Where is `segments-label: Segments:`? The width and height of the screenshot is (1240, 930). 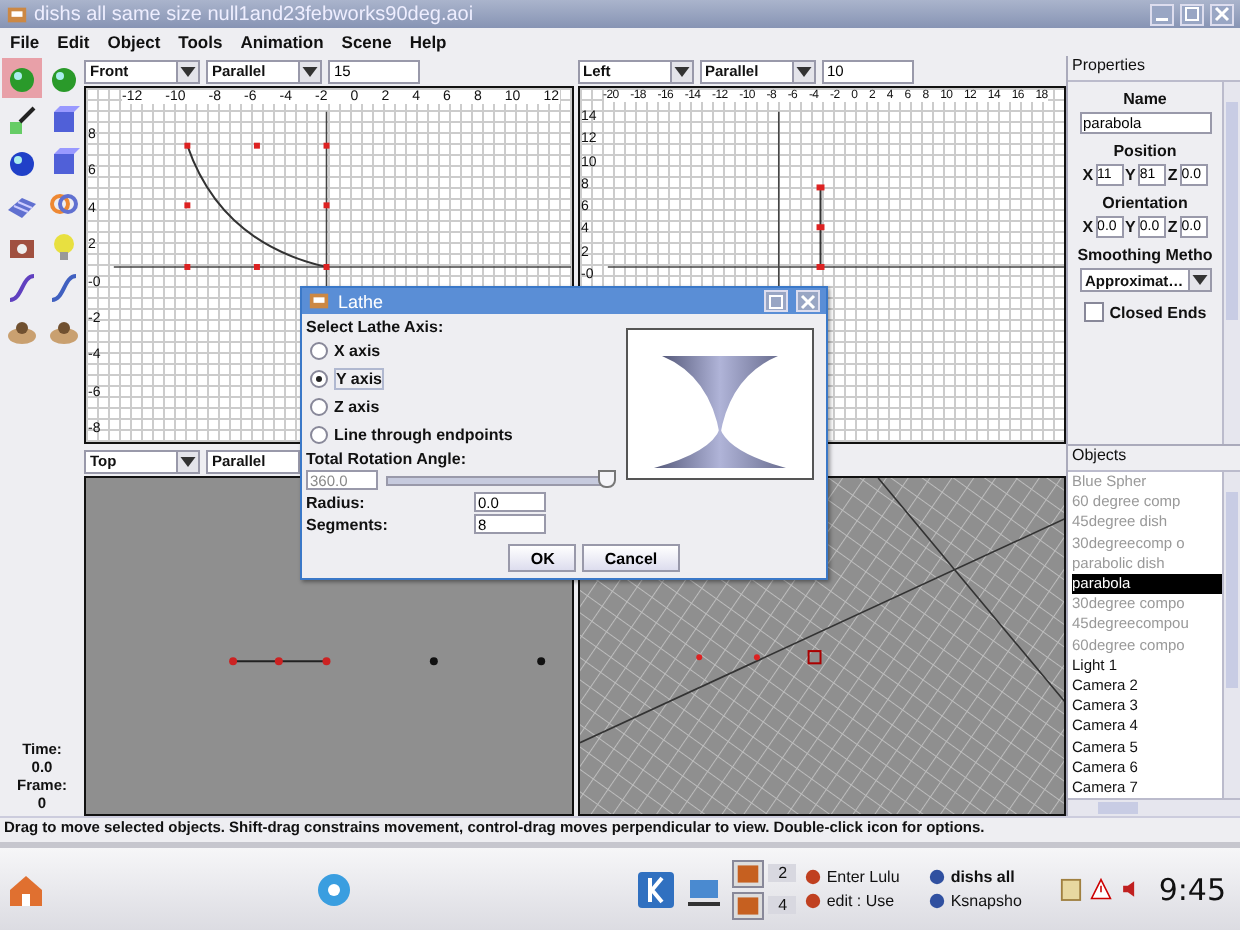 segments-label: Segments: is located at coordinates (348, 524).